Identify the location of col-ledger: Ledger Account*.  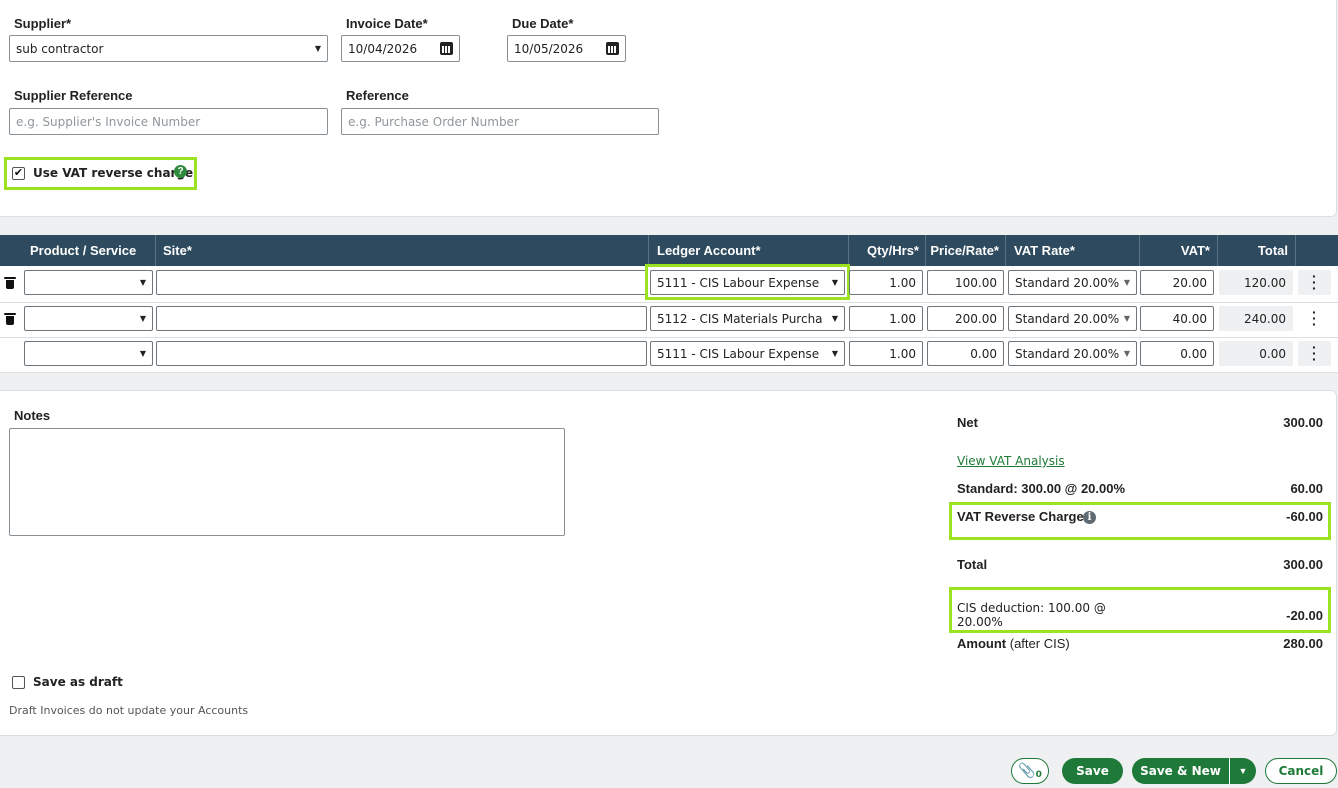
(704, 250).